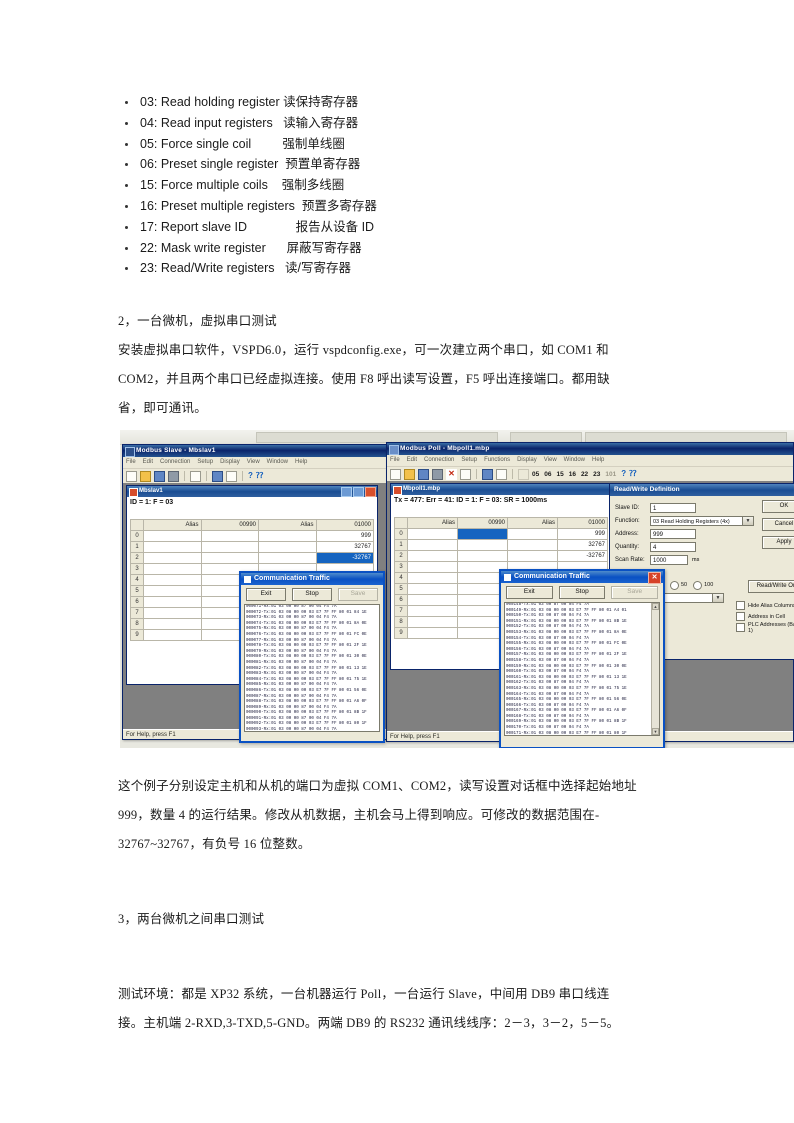 The height and width of the screenshot is (1123, 794). What do you see at coordinates (255, 451) in the screenshot?
I see `slave-titlebar: Modbus Slave - Mbslav1` at bounding box center [255, 451].